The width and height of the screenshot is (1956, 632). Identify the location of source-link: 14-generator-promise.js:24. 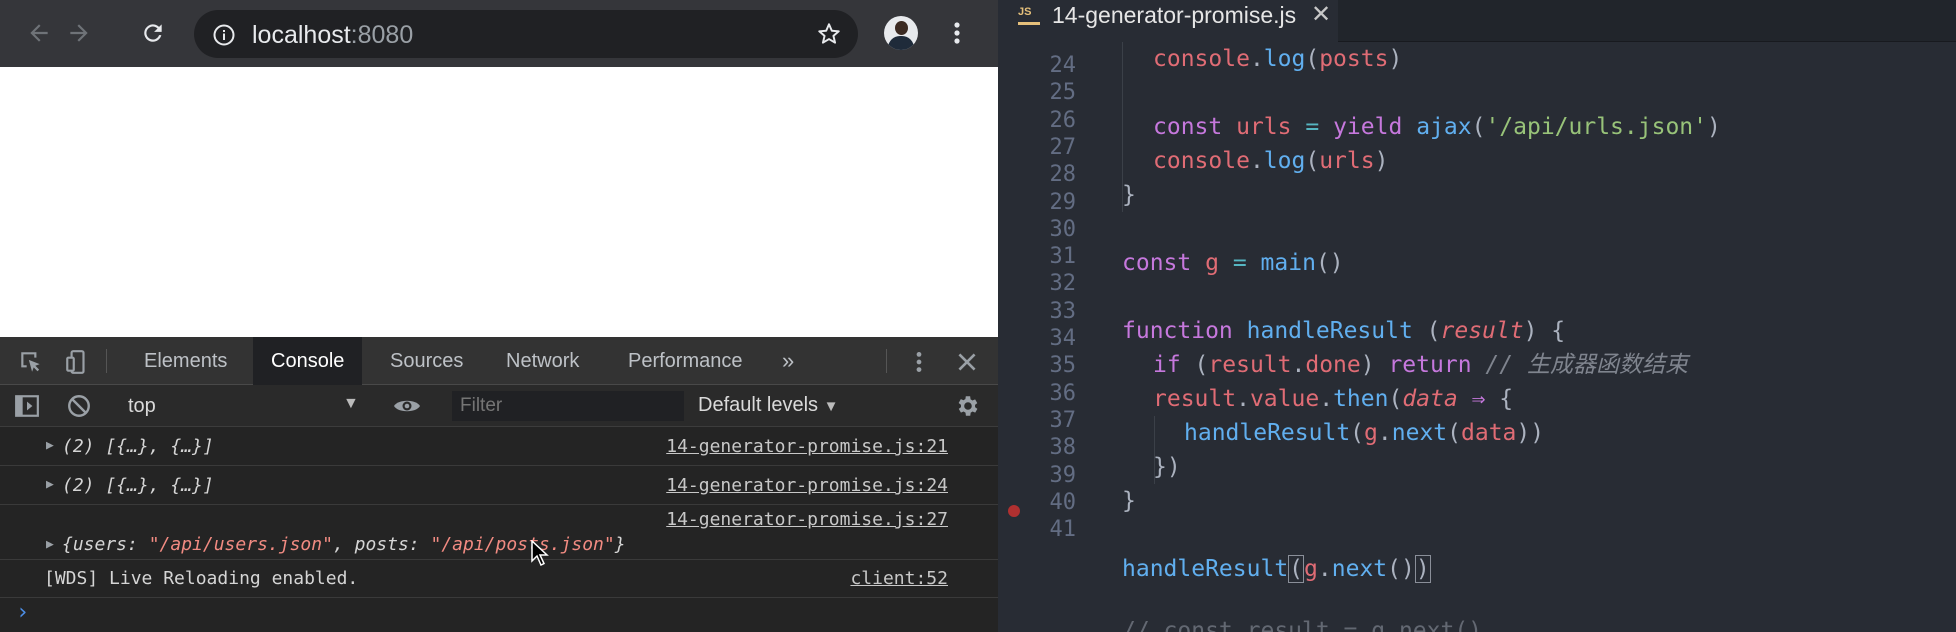
(807, 485).